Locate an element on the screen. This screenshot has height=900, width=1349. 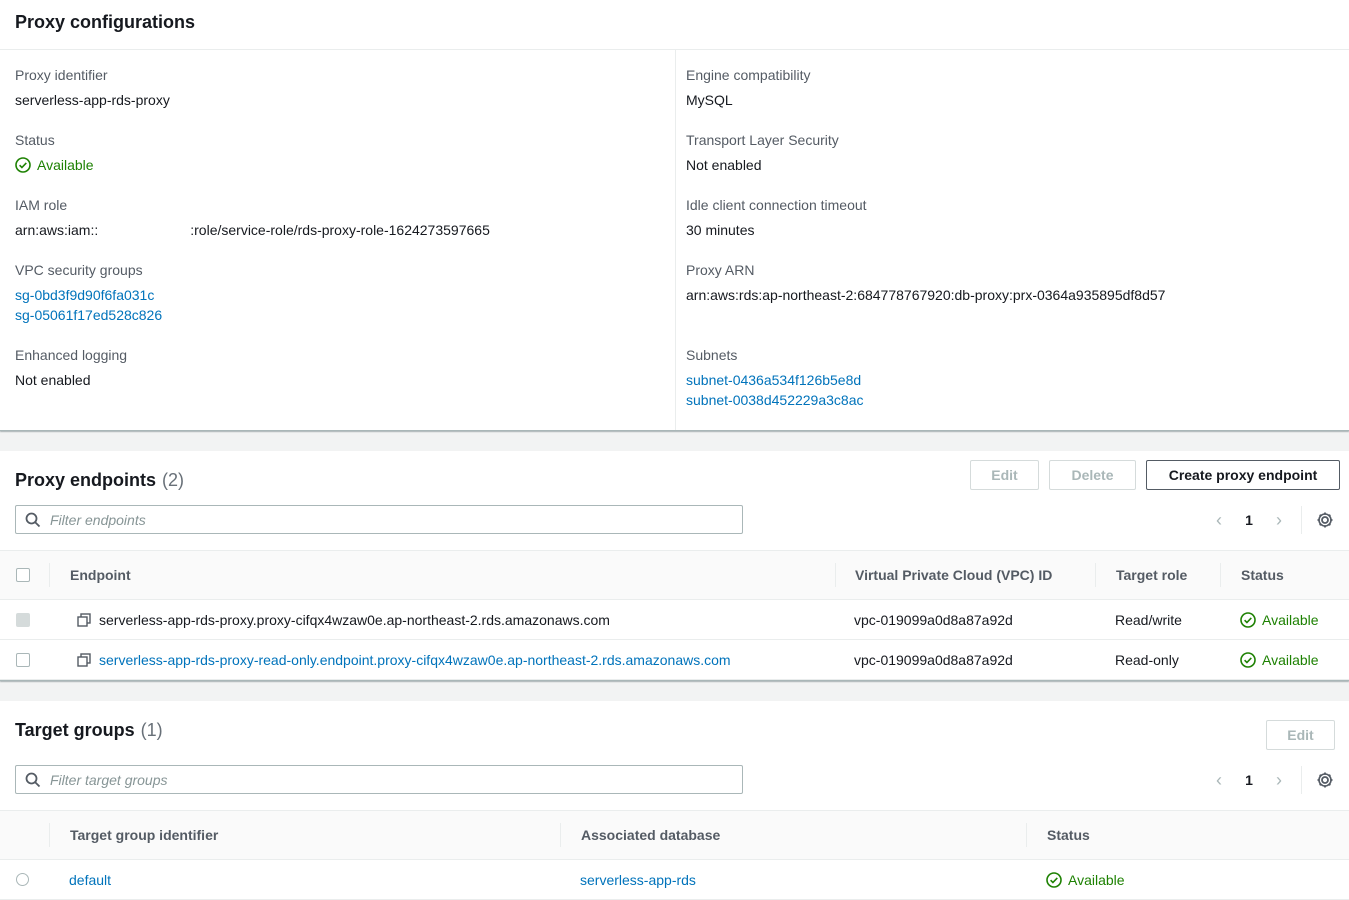
proxy-endpoints-title: Proxy endpoints is located at coordinates (86, 480).